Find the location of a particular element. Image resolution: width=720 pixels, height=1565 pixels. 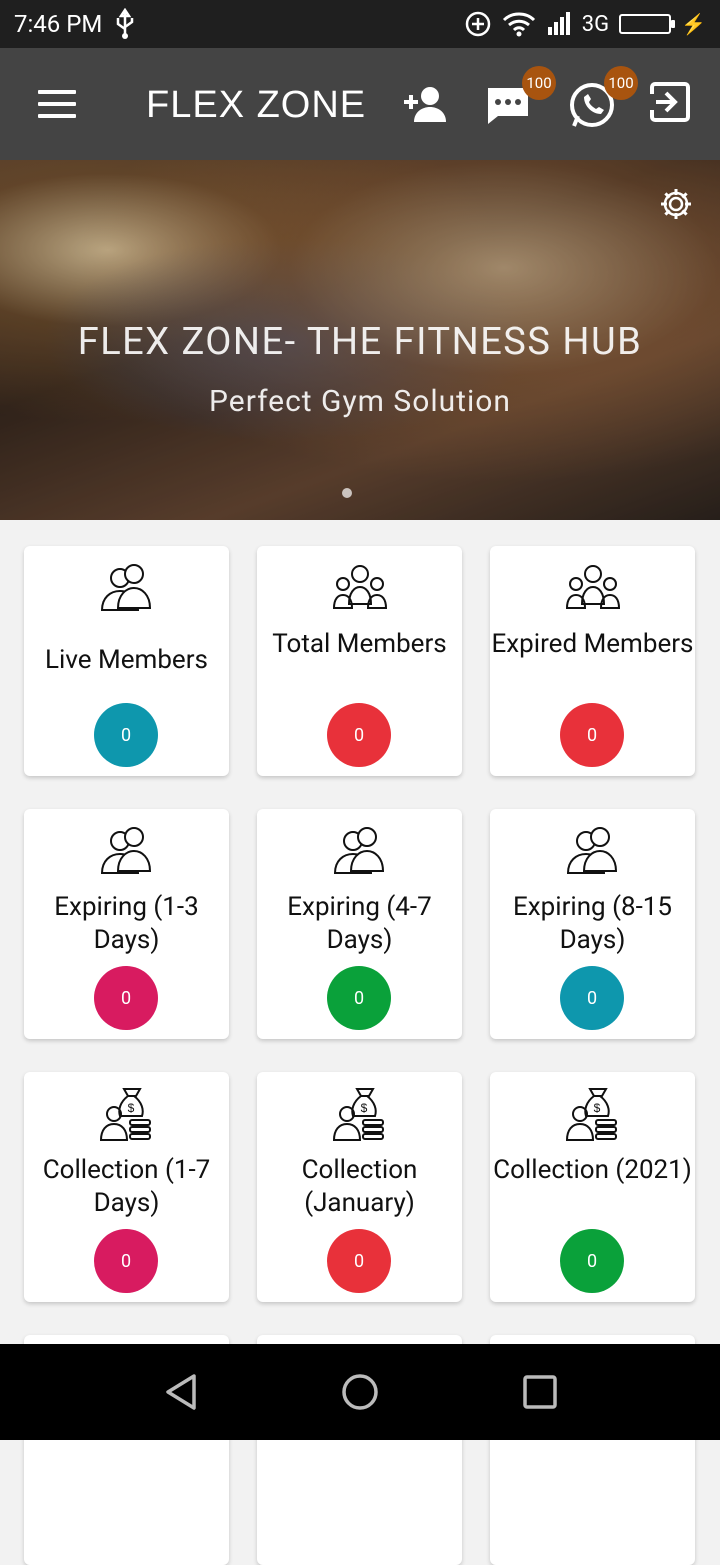

card-collection-1-7: $ Collection (1-7 Days) 0 is located at coordinates (126, 1187).